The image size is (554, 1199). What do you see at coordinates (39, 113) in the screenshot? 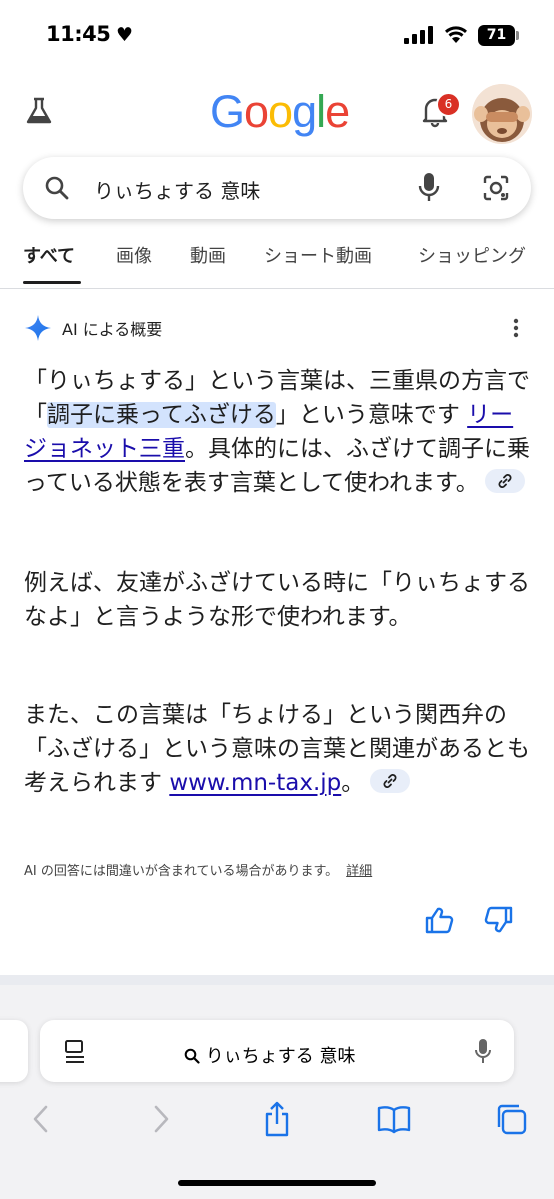
I see `labs-flask-icon` at bounding box center [39, 113].